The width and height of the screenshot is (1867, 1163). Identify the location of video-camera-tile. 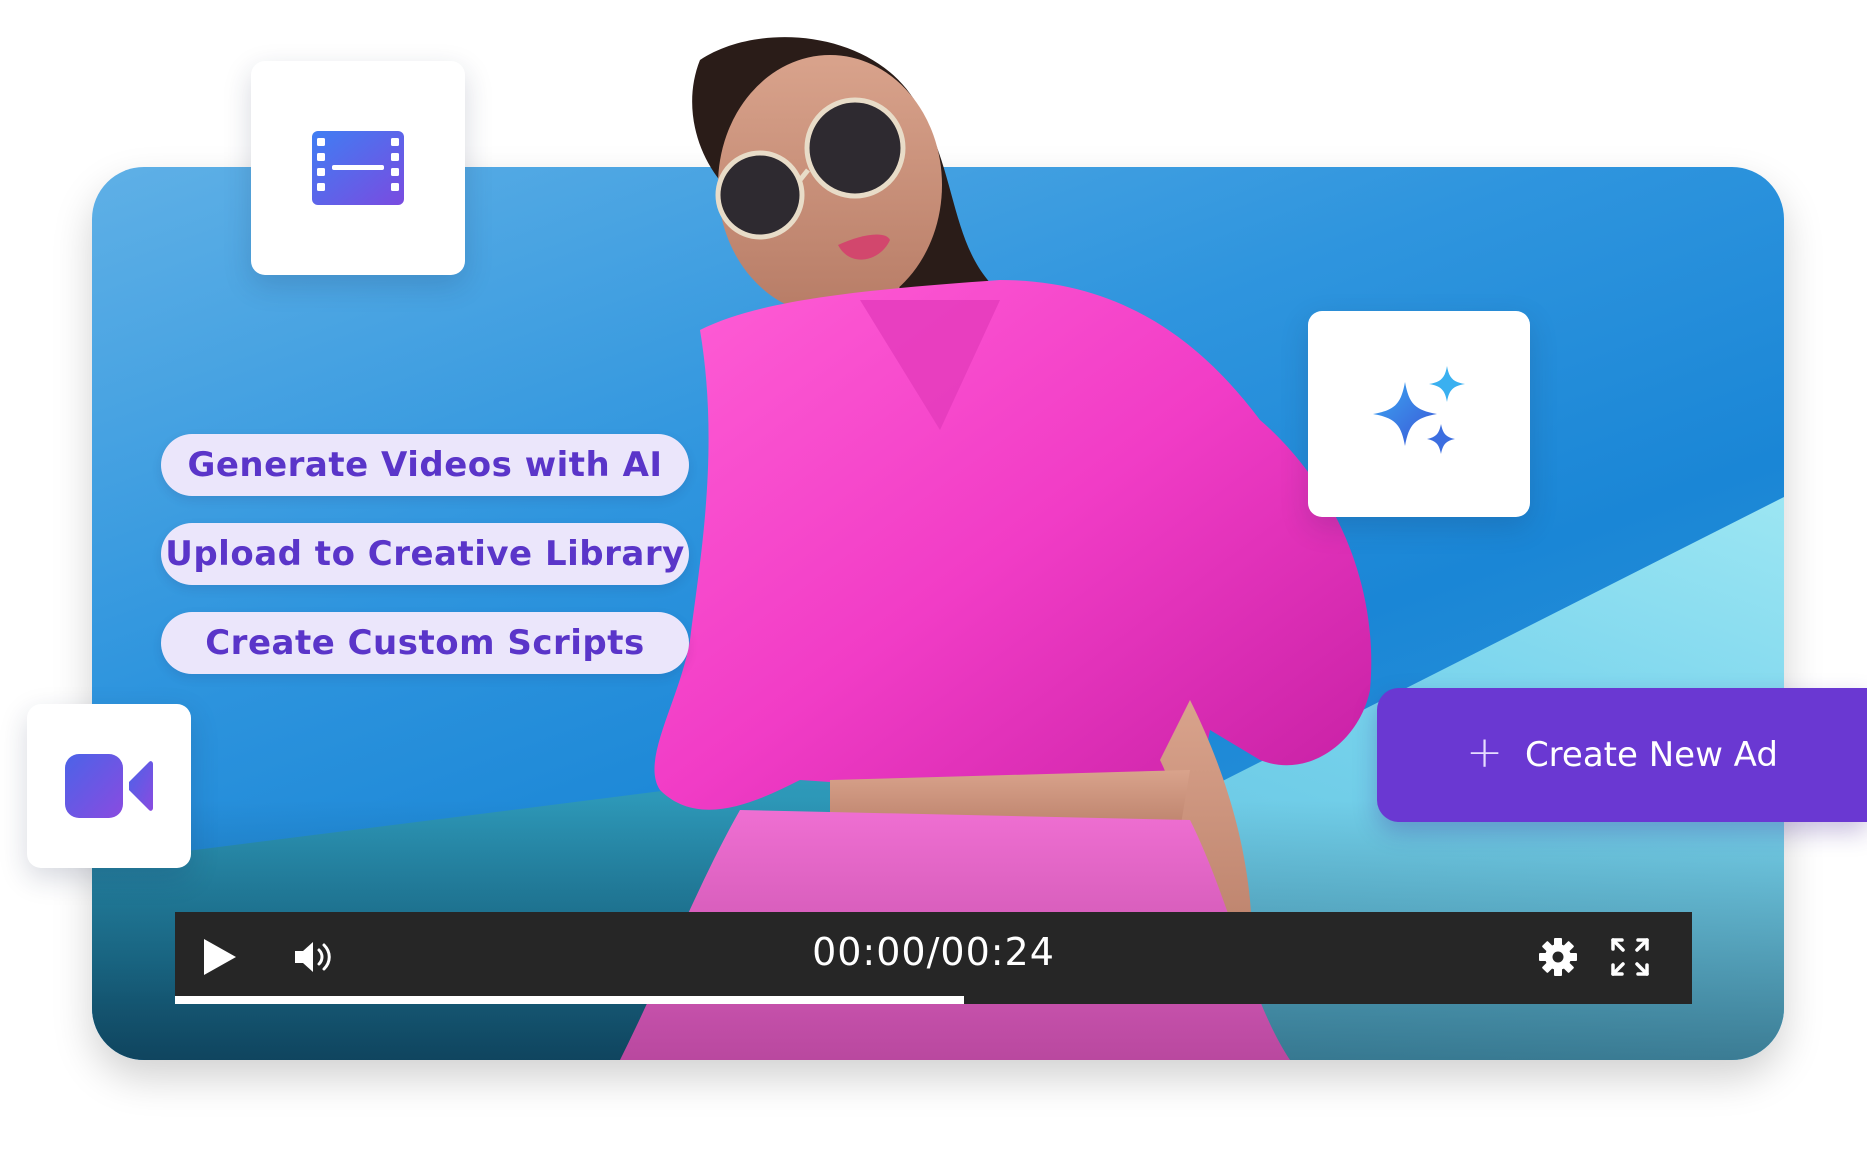
(109, 786).